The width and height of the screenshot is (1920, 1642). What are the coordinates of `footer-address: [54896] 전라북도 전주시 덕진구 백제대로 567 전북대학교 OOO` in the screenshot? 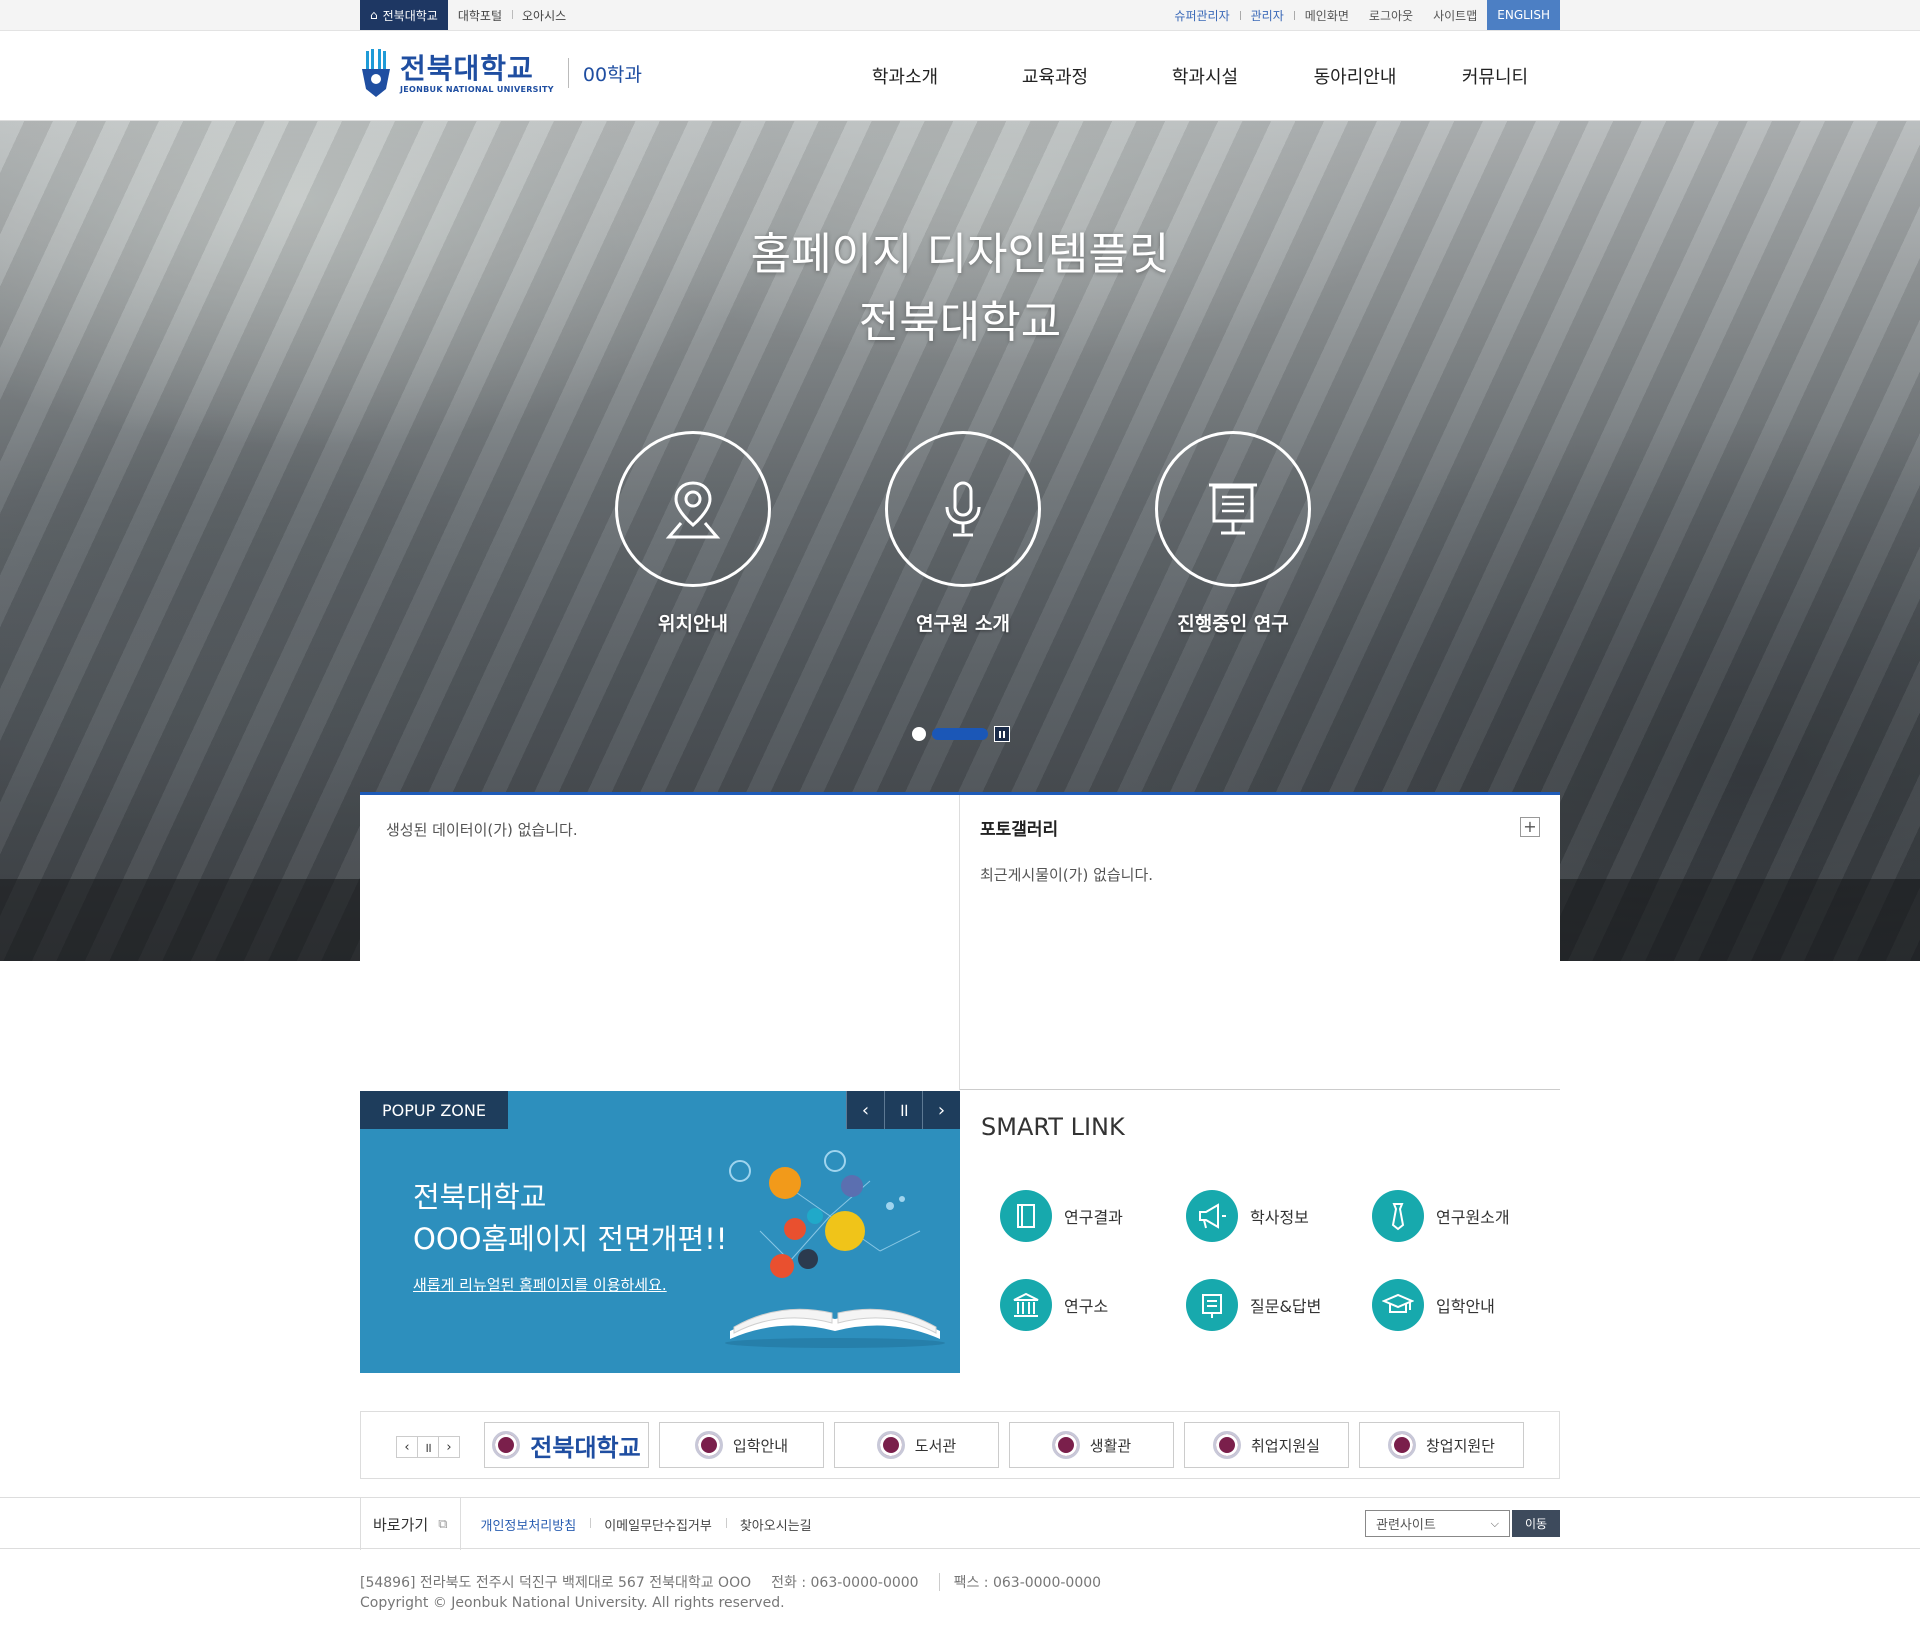 It's located at (556, 1583).